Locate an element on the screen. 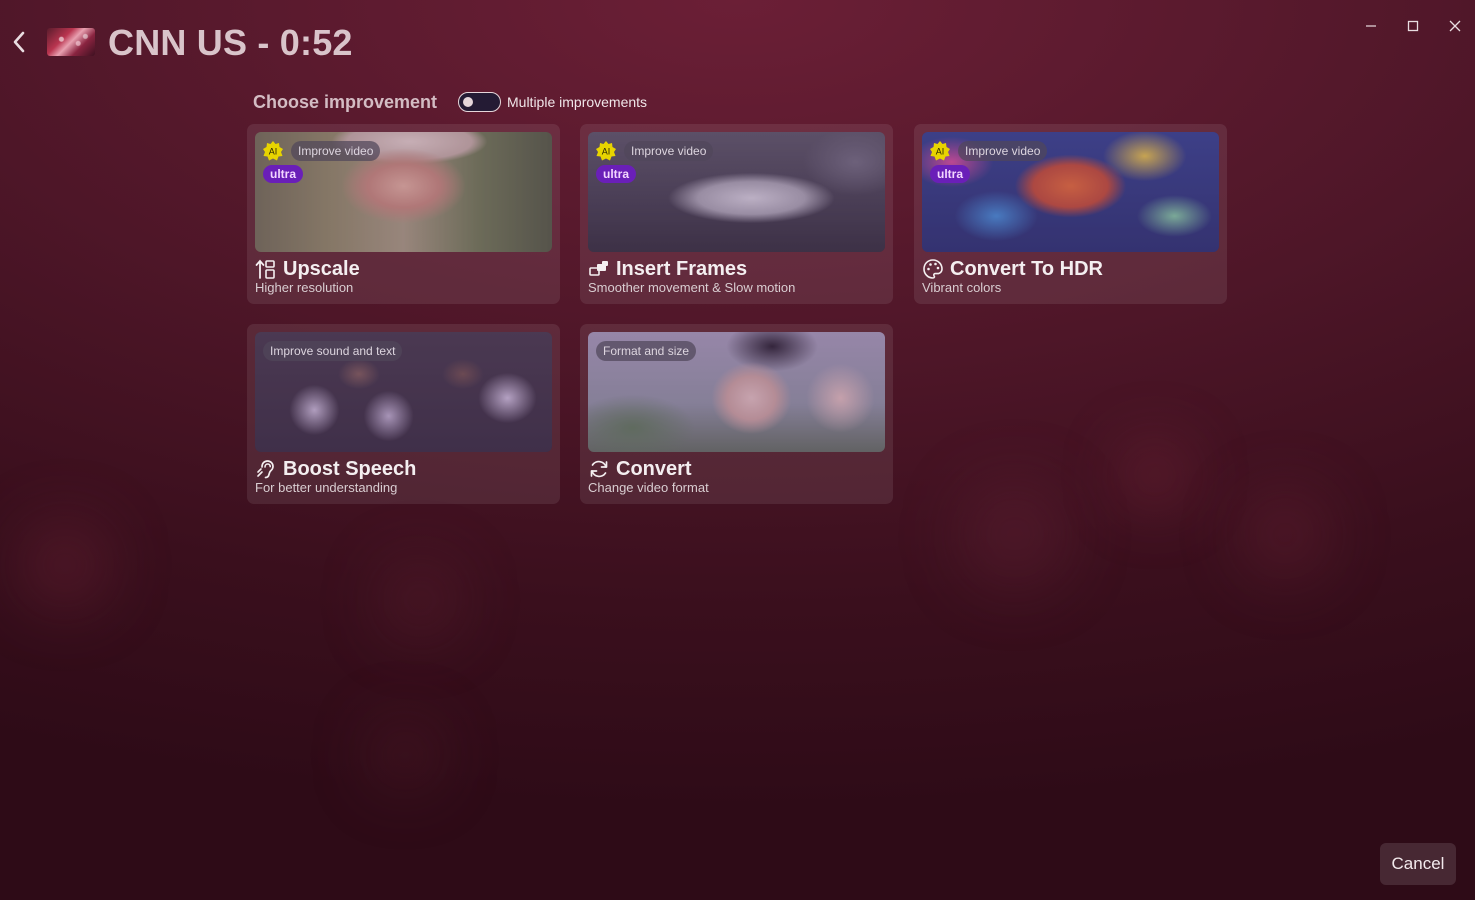  palette-icon is located at coordinates (933, 269).